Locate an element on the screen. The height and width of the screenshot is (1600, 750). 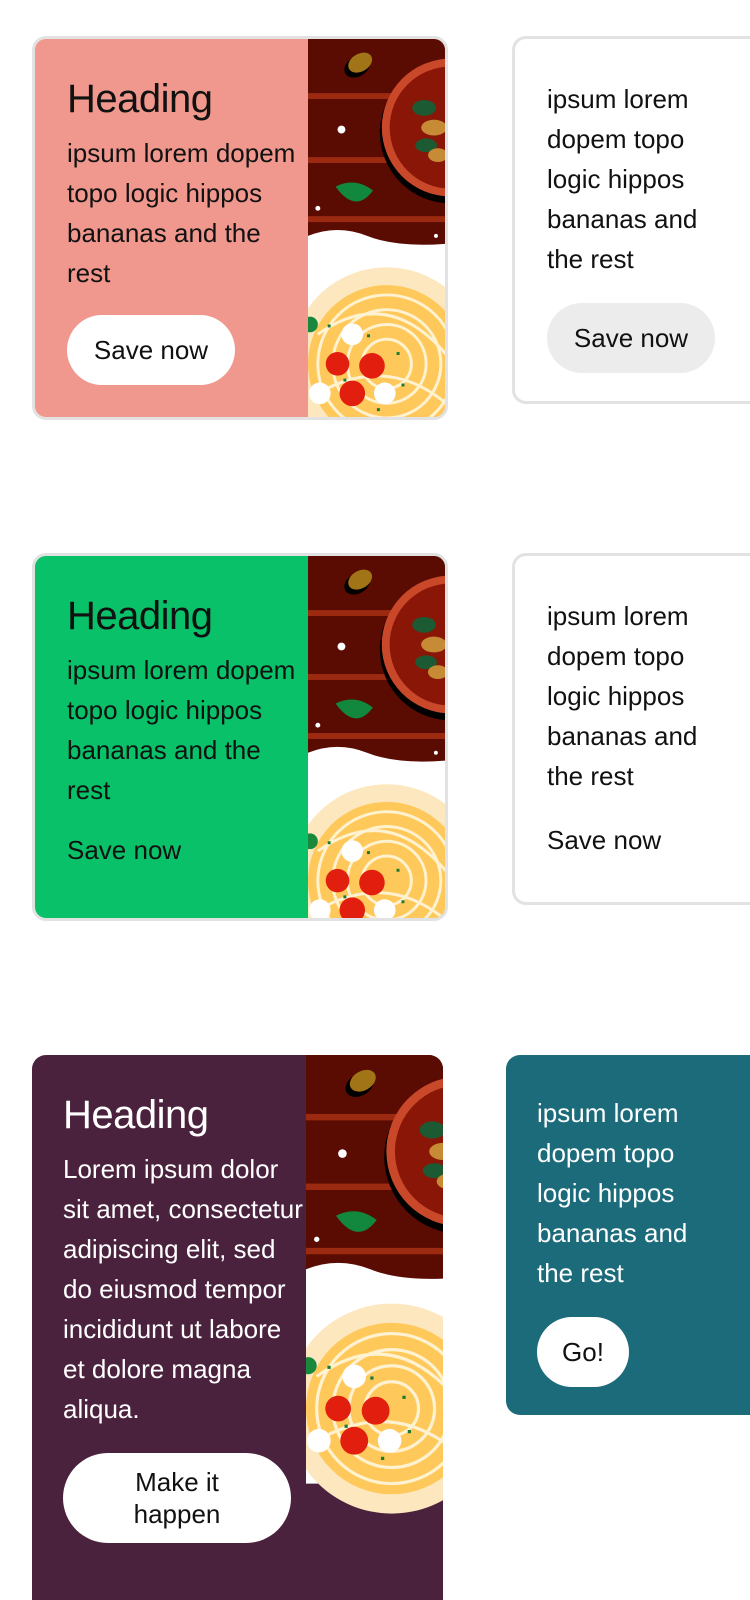
go-button: Go! is located at coordinates (583, 1352).